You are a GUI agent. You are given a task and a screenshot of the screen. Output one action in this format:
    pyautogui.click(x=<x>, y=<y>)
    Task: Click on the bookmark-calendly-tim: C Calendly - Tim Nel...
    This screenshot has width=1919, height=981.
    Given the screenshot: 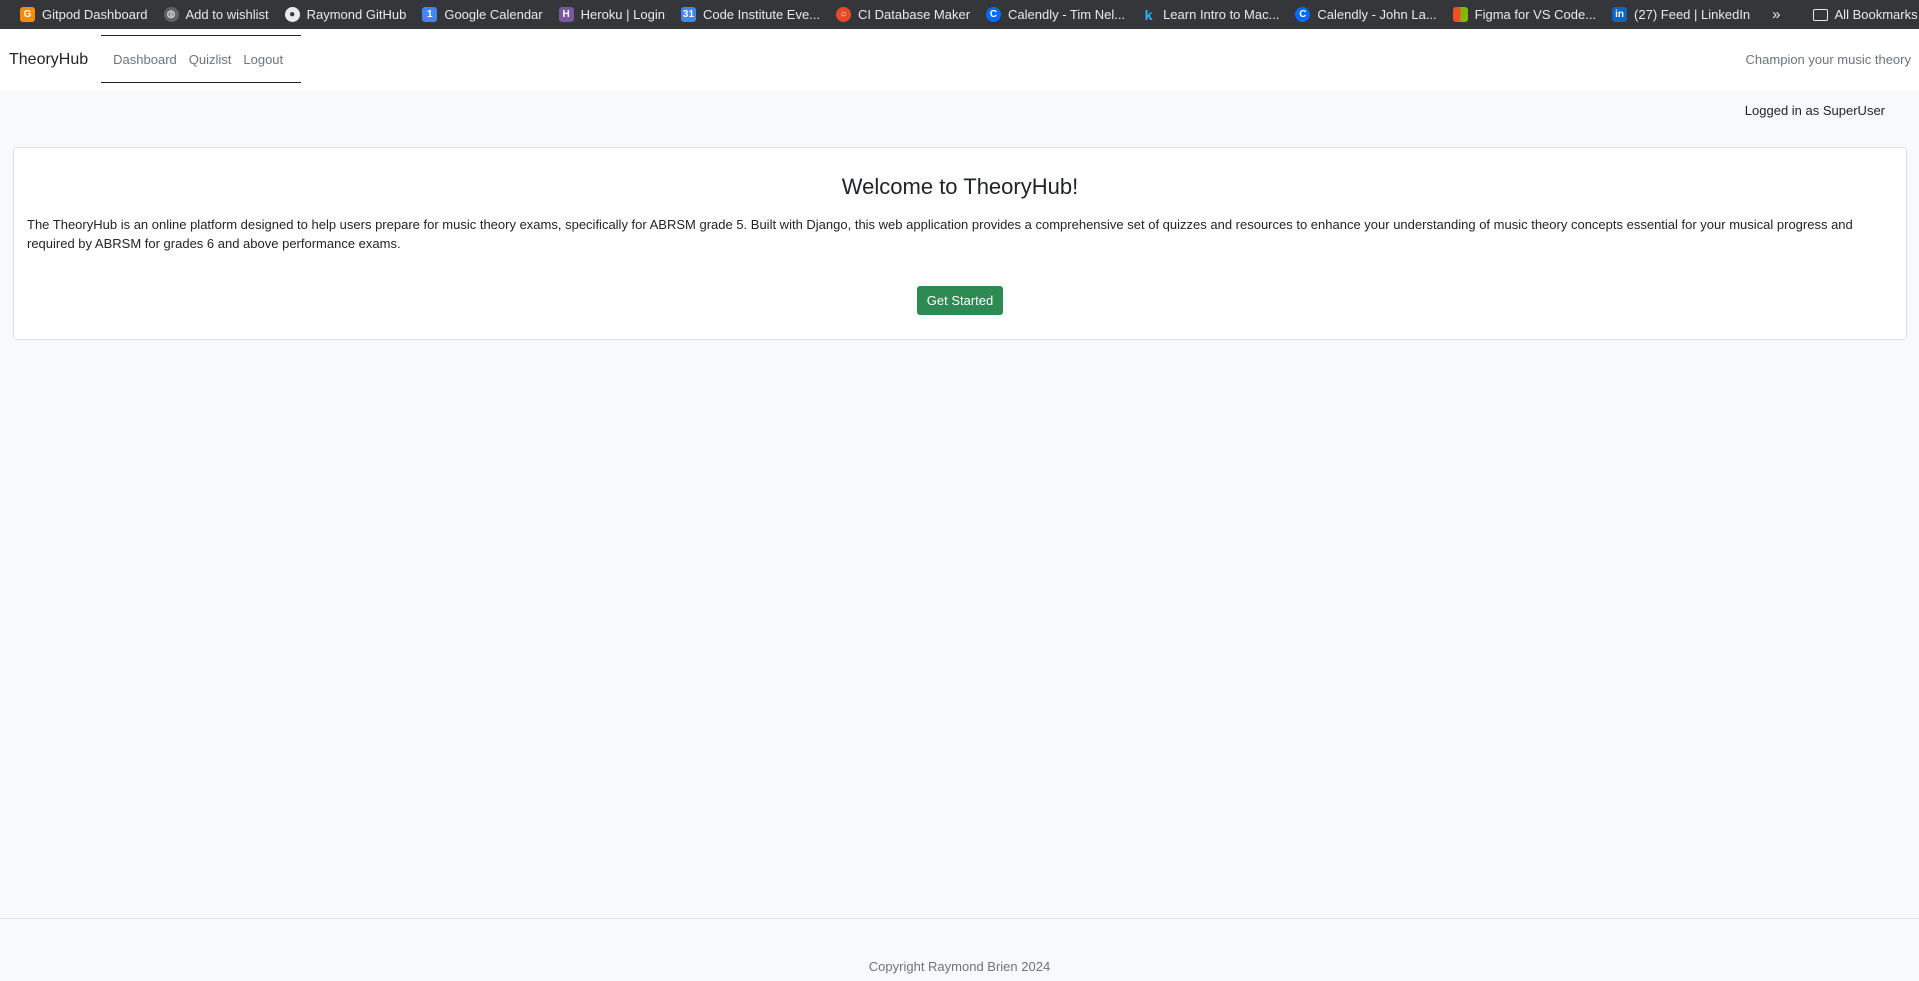 What is the action you would take?
    pyautogui.click(x=1055, y=14)
    